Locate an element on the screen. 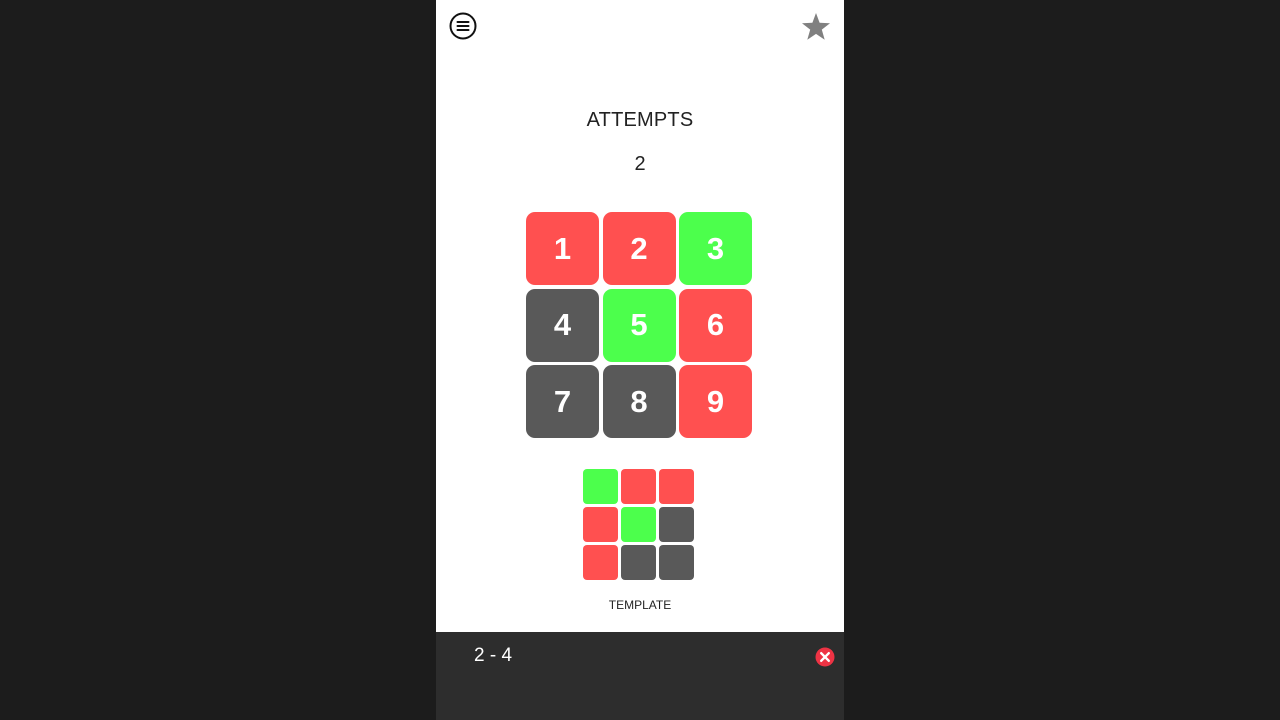 This screenshot has width=1280, height=720. tile-8: 8 is located at coordinates (639, 401).